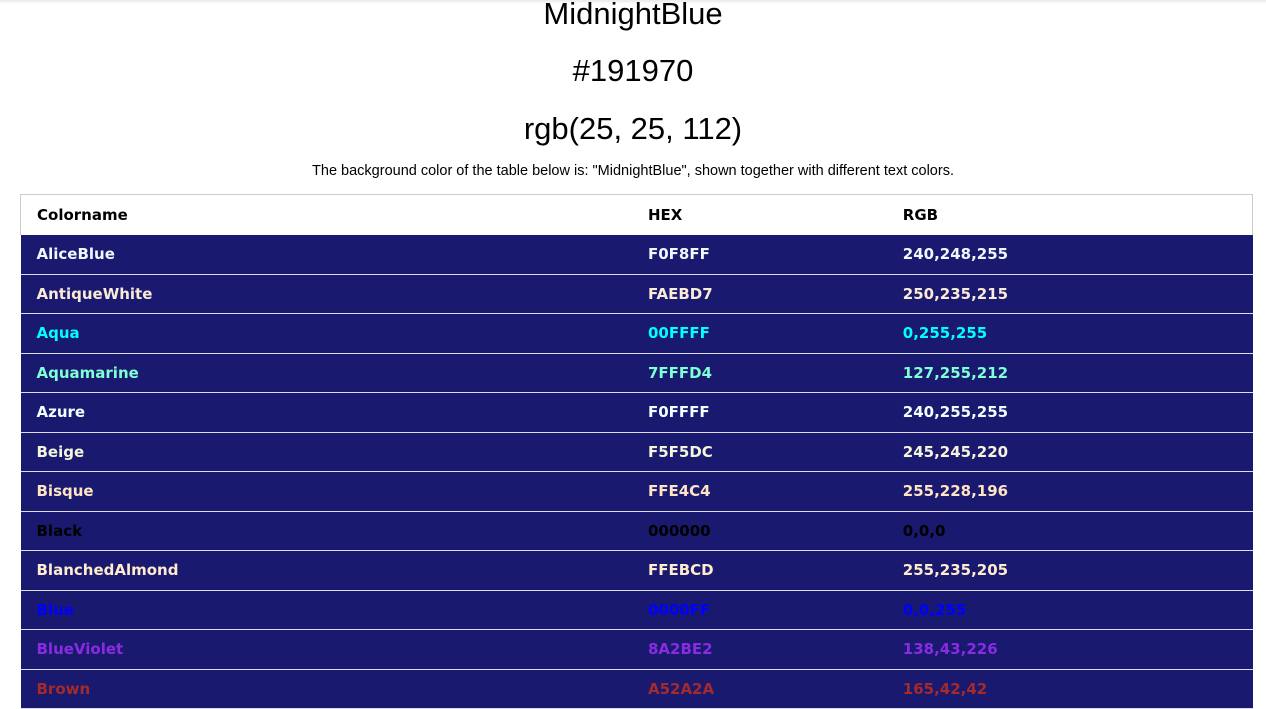 This screenshot has height=709, width=1266. What do you see at coordinates (759, 254) in the screenshot?
I see `cell-hex: F0F8FF` at bounding box center [759, 254].